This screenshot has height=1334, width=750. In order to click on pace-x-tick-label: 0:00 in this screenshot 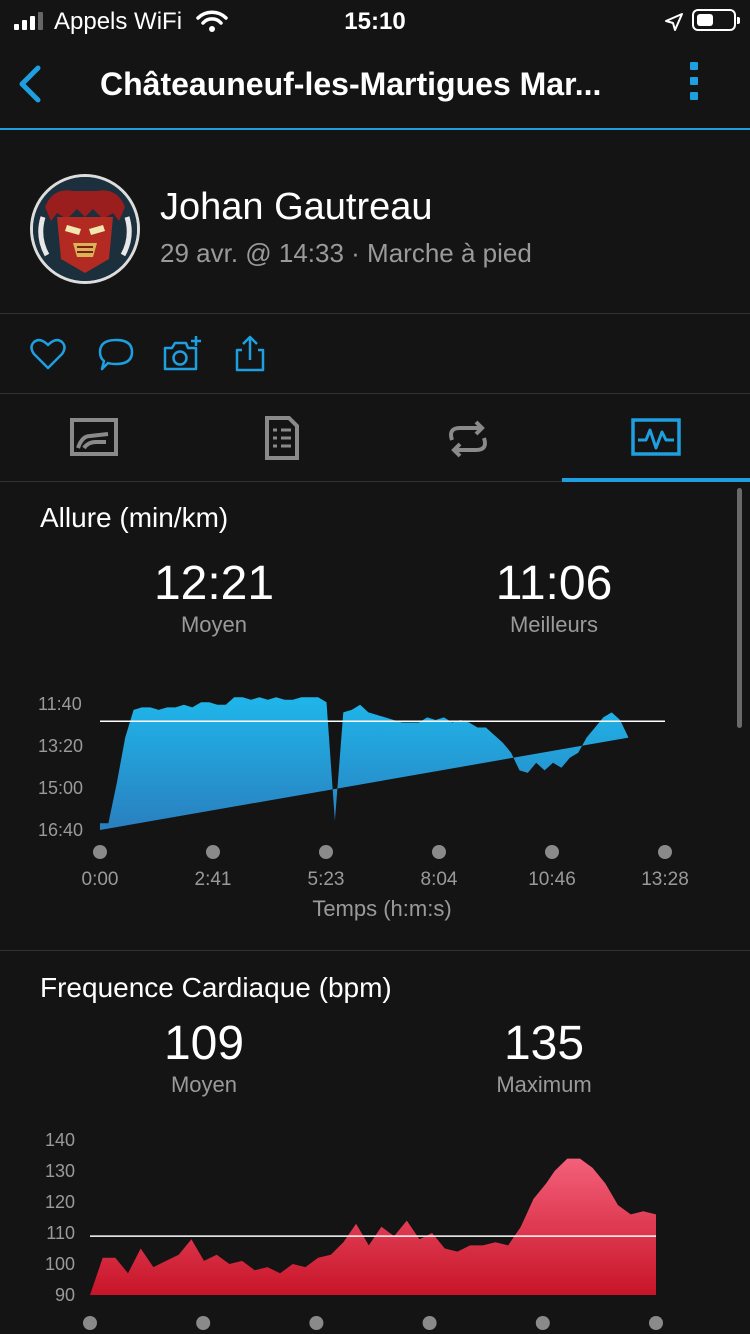, I will do `click(100, 879)`.